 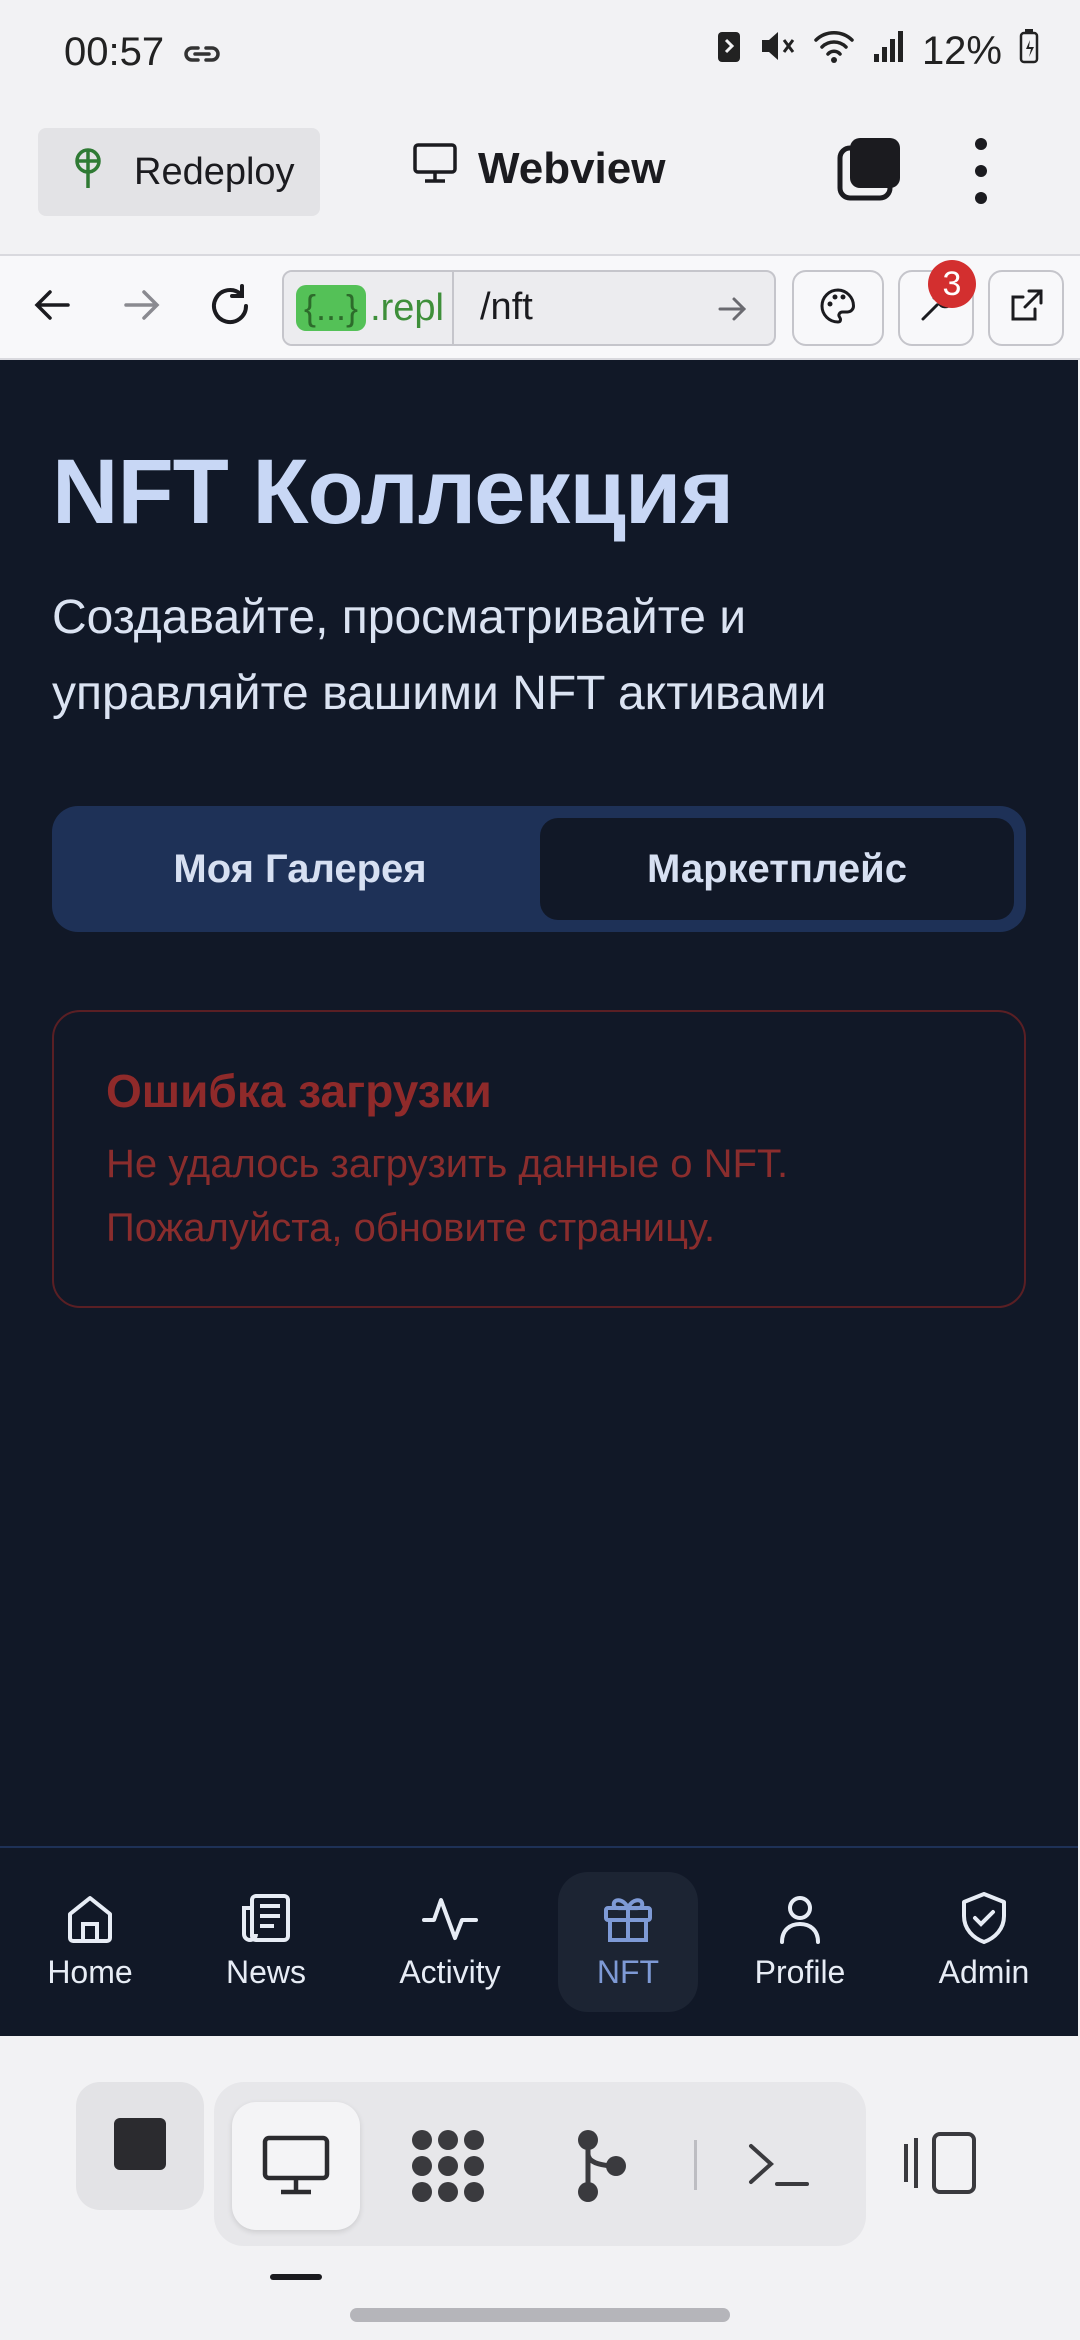 What do you see at coordinates (869, 169) in the screenshot?
I see `tabs-button` at bounding box center [869, 169].